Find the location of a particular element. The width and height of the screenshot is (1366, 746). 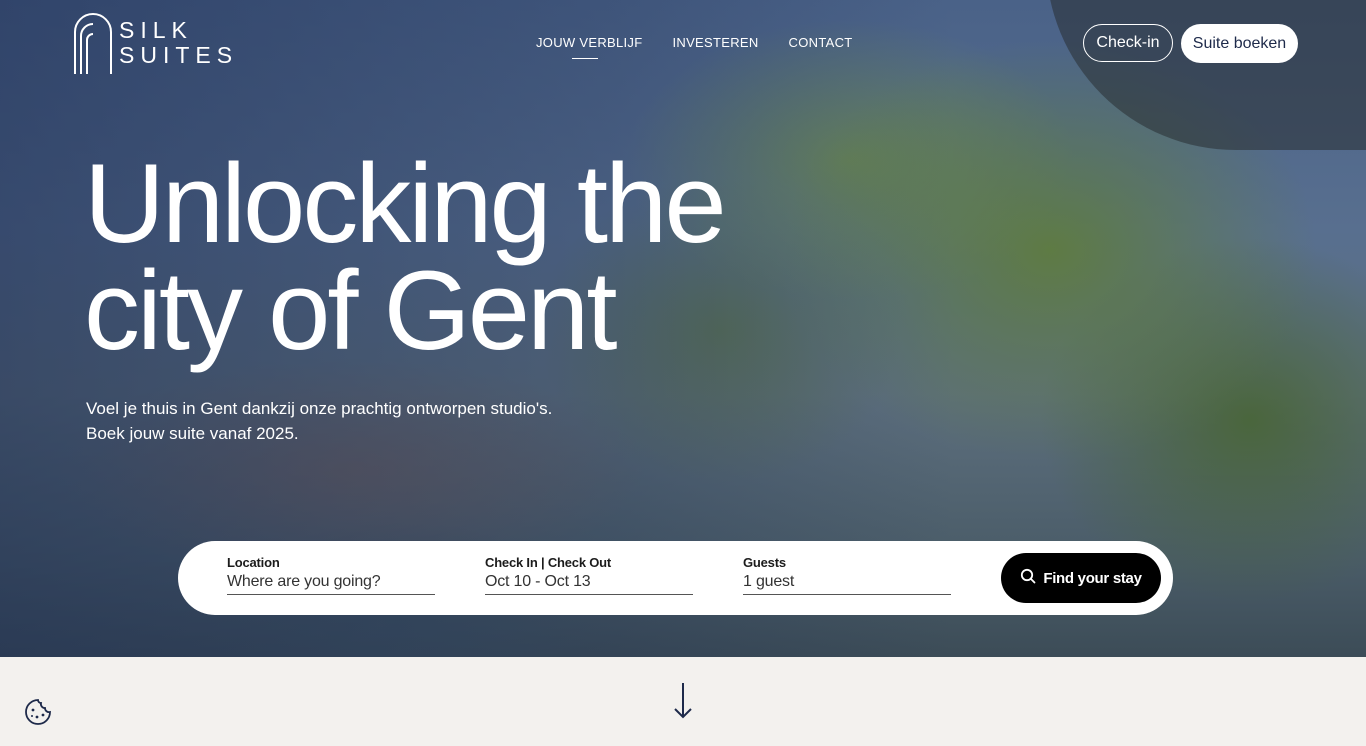

logo-text: SILK SUITES is located at coordinates (178, 43).